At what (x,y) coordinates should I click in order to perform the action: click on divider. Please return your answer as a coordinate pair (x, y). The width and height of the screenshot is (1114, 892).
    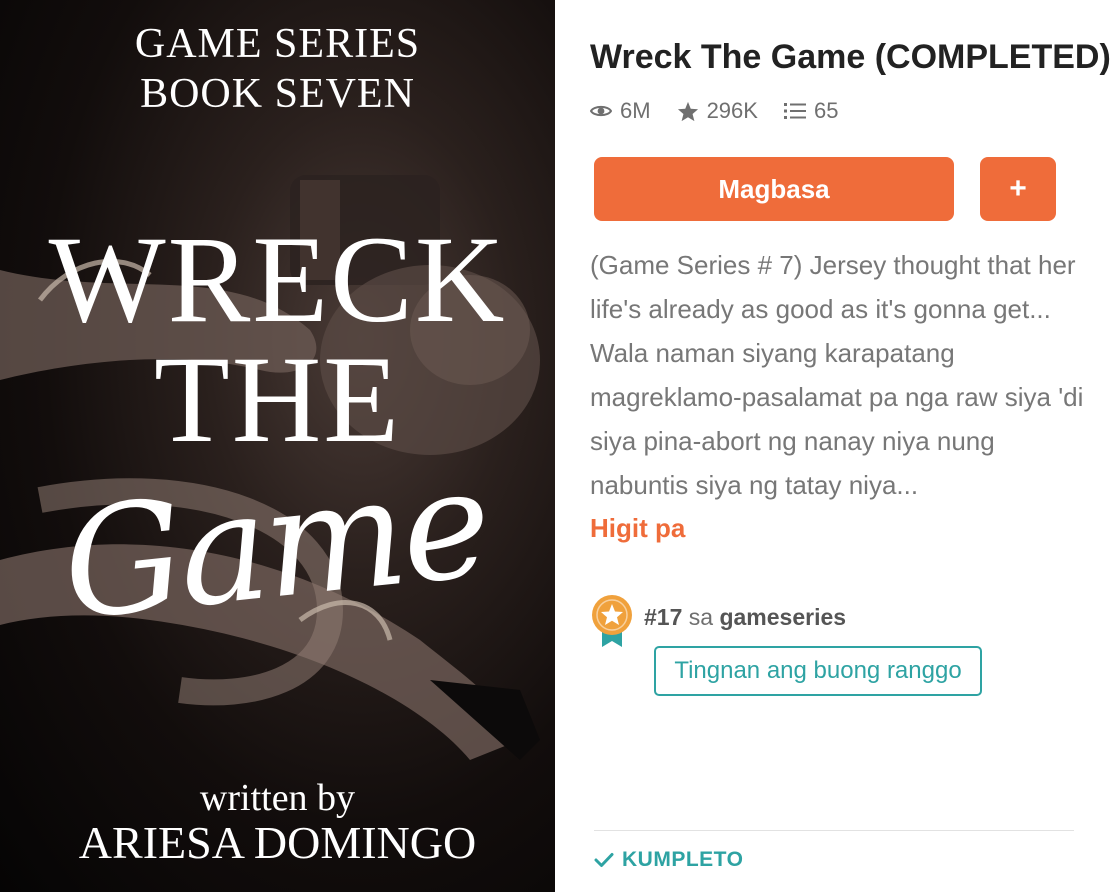
    Looking at the image, I should click on (834, 830).